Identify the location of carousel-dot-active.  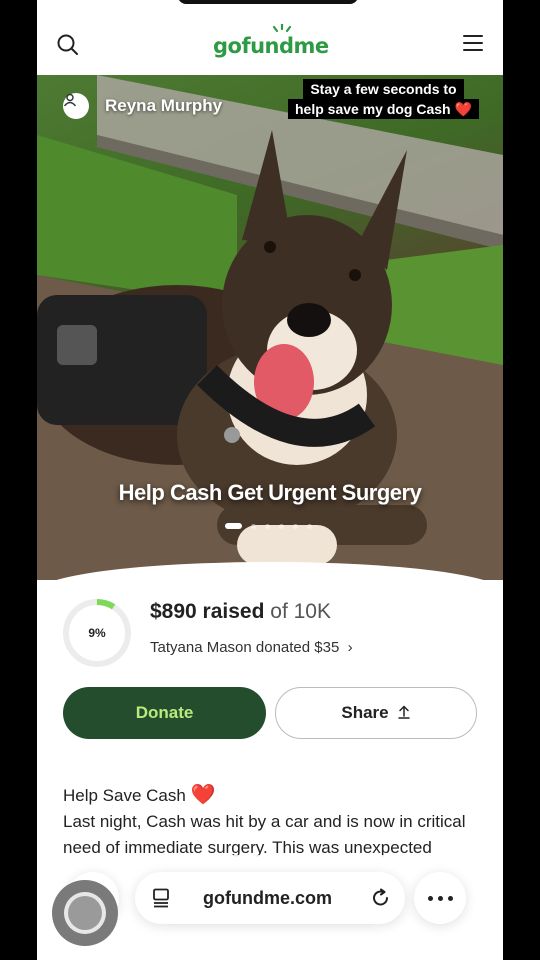
(233, 526).